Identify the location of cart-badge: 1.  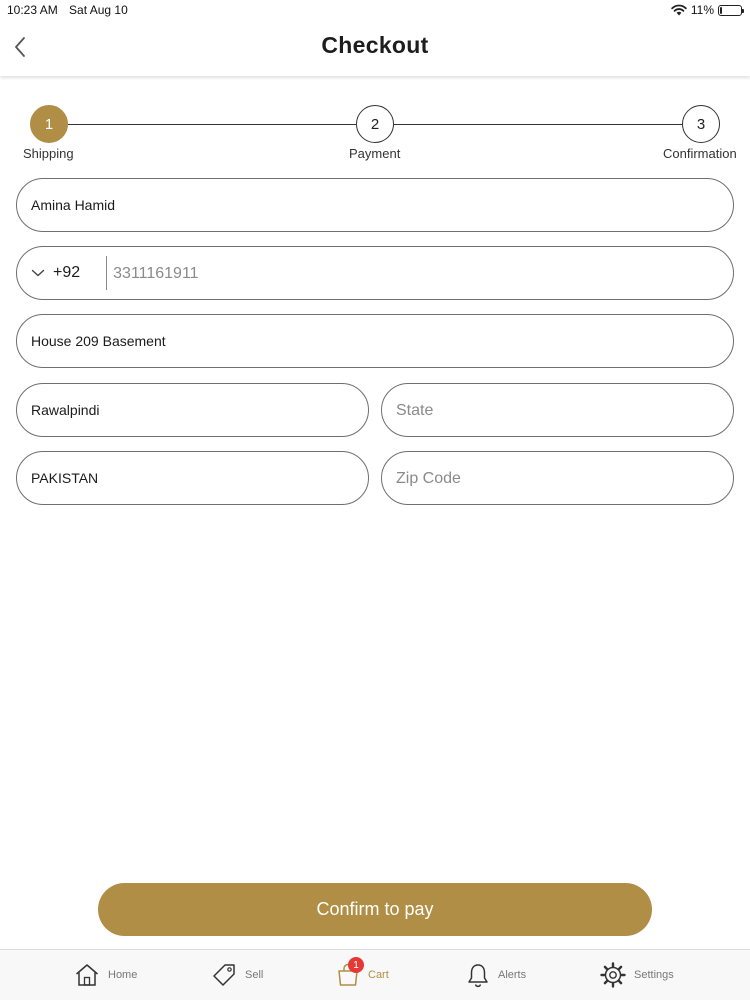
(356, 965).